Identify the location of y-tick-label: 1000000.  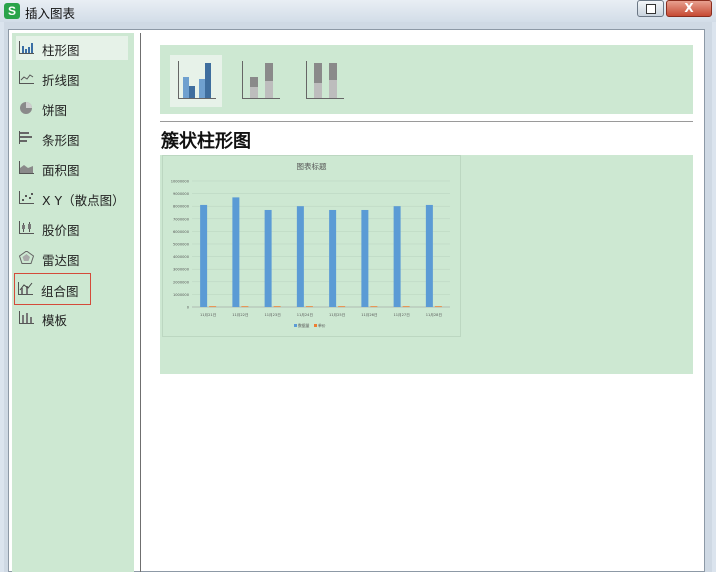
(181, 295).